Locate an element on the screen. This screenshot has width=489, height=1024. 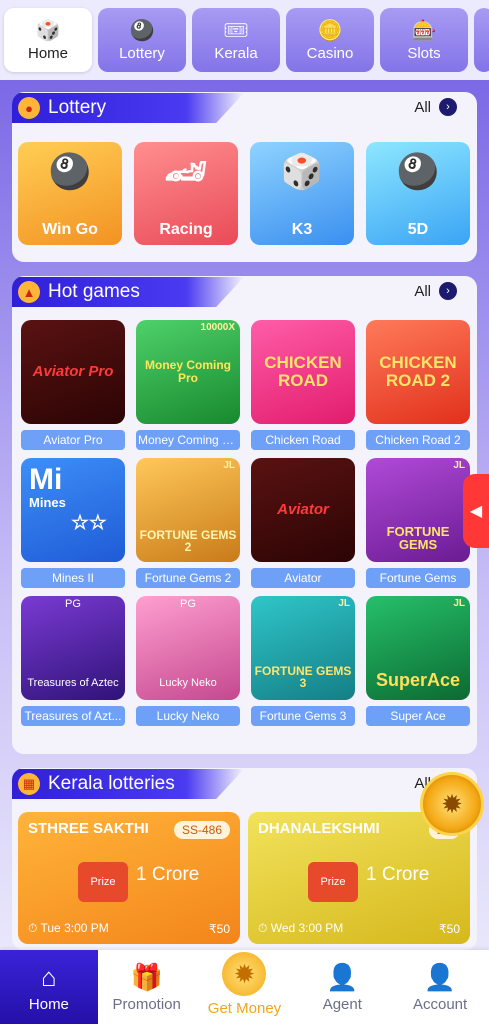
casino-icon: 🪙 is located at coordinates (330, 30).